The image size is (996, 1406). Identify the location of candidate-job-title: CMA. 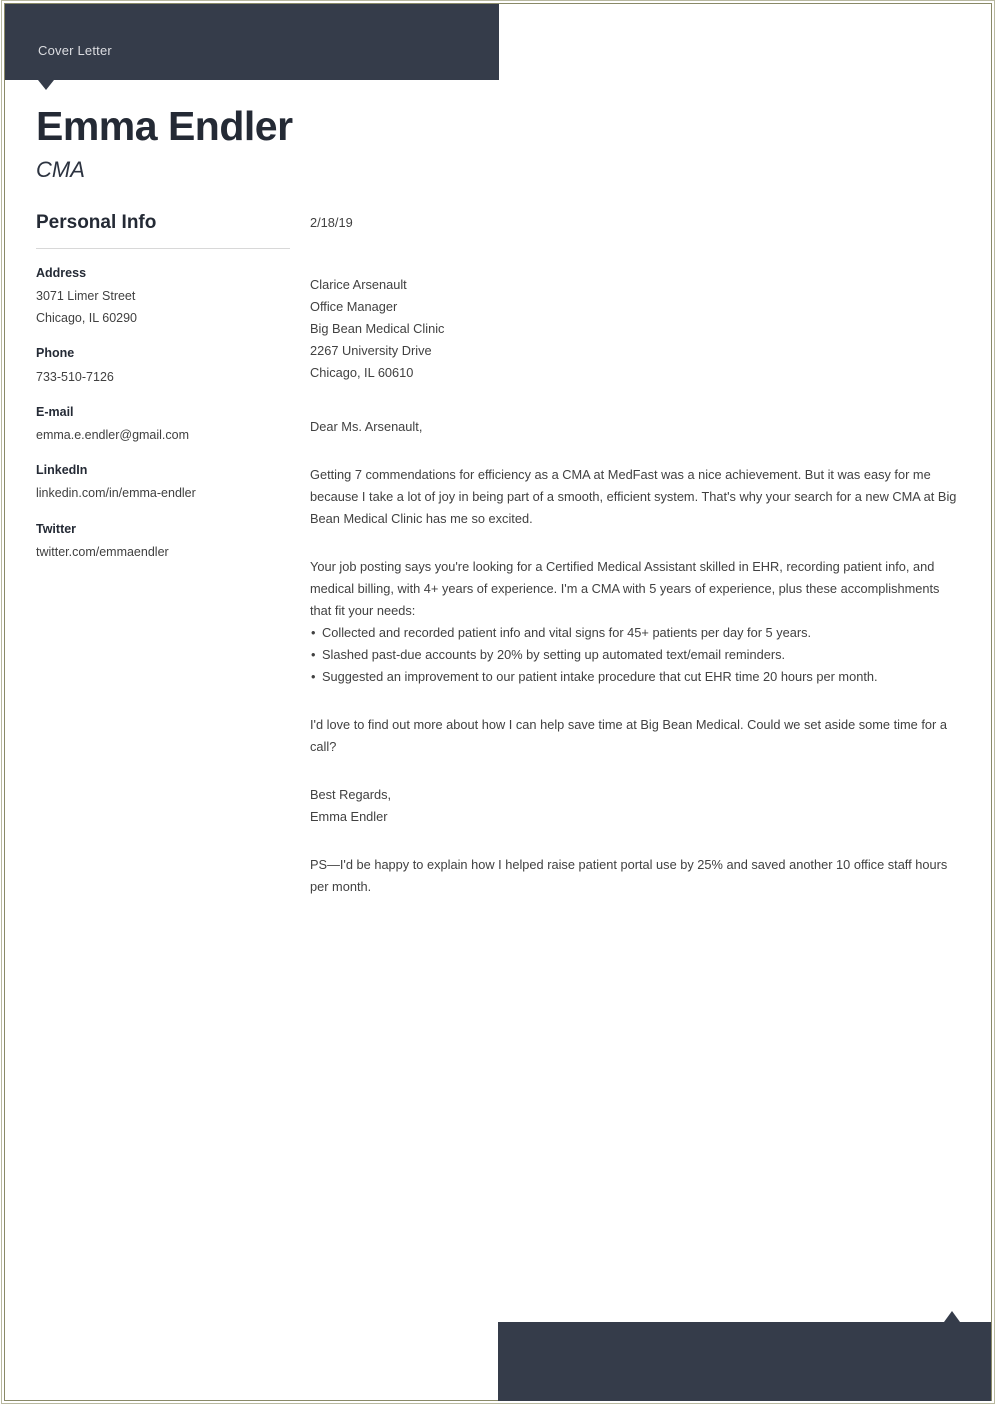
(60, 169).